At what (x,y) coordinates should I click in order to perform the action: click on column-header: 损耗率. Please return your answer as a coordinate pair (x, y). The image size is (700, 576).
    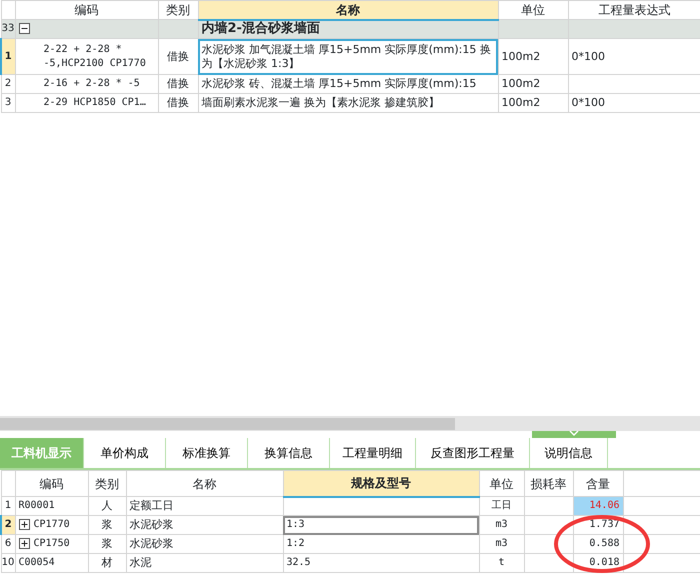
    Looking at the image, I should click on (548, 483).